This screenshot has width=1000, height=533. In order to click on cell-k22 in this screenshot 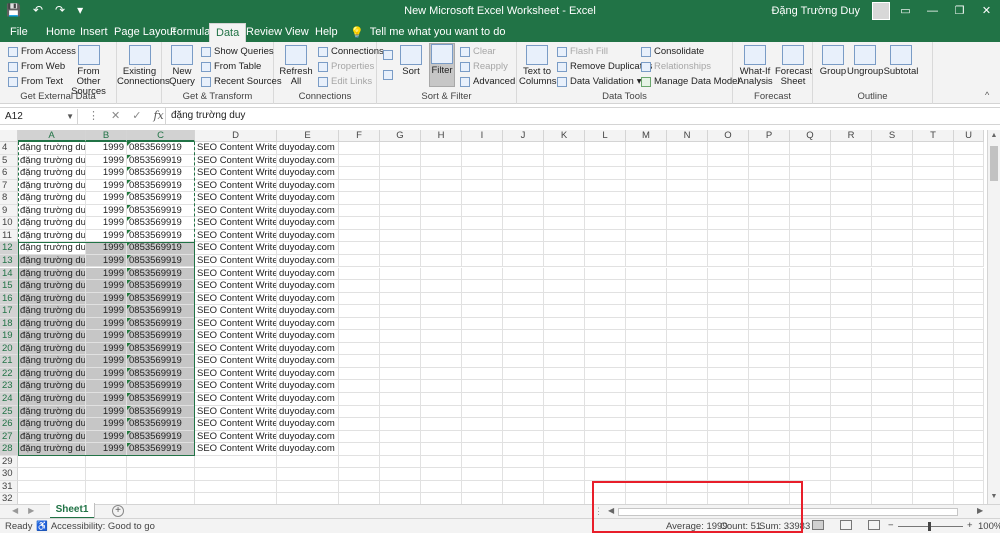, I will do `click(564, 374)`.